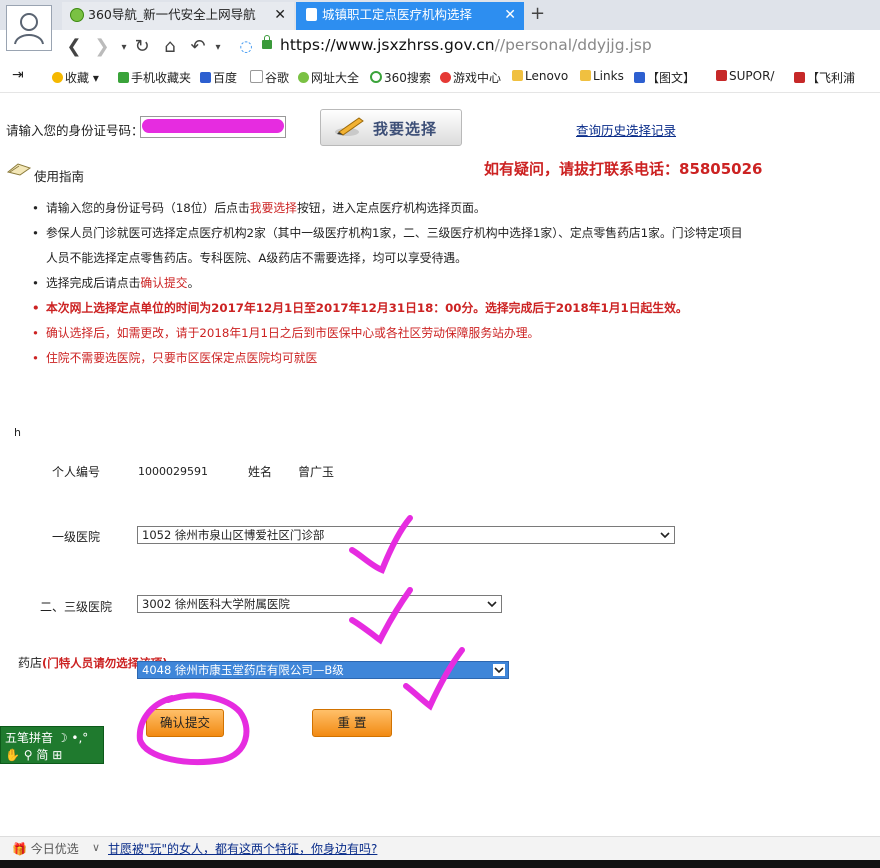 Image resolution: width=880 pixels, height=868 pixels. I want to click on jd-icon, so click(799, 77).